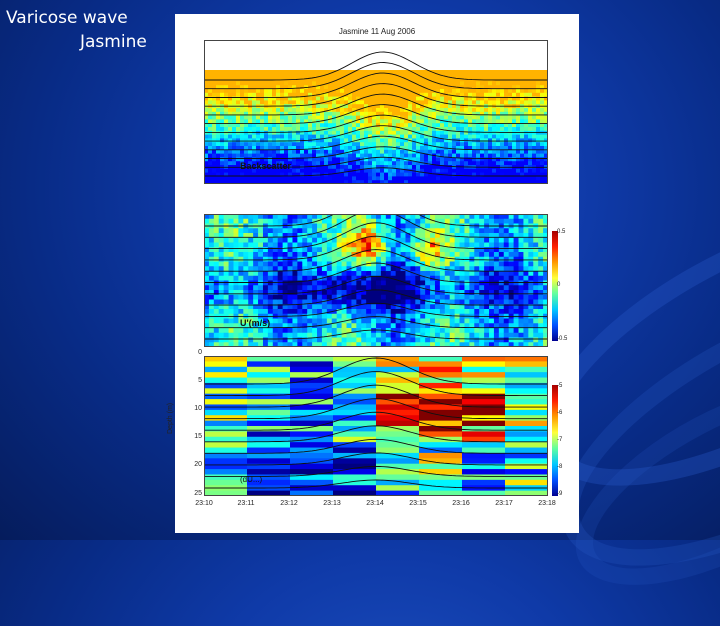  I want to click on backscatter-label: Backscatter, so click(266, 166).